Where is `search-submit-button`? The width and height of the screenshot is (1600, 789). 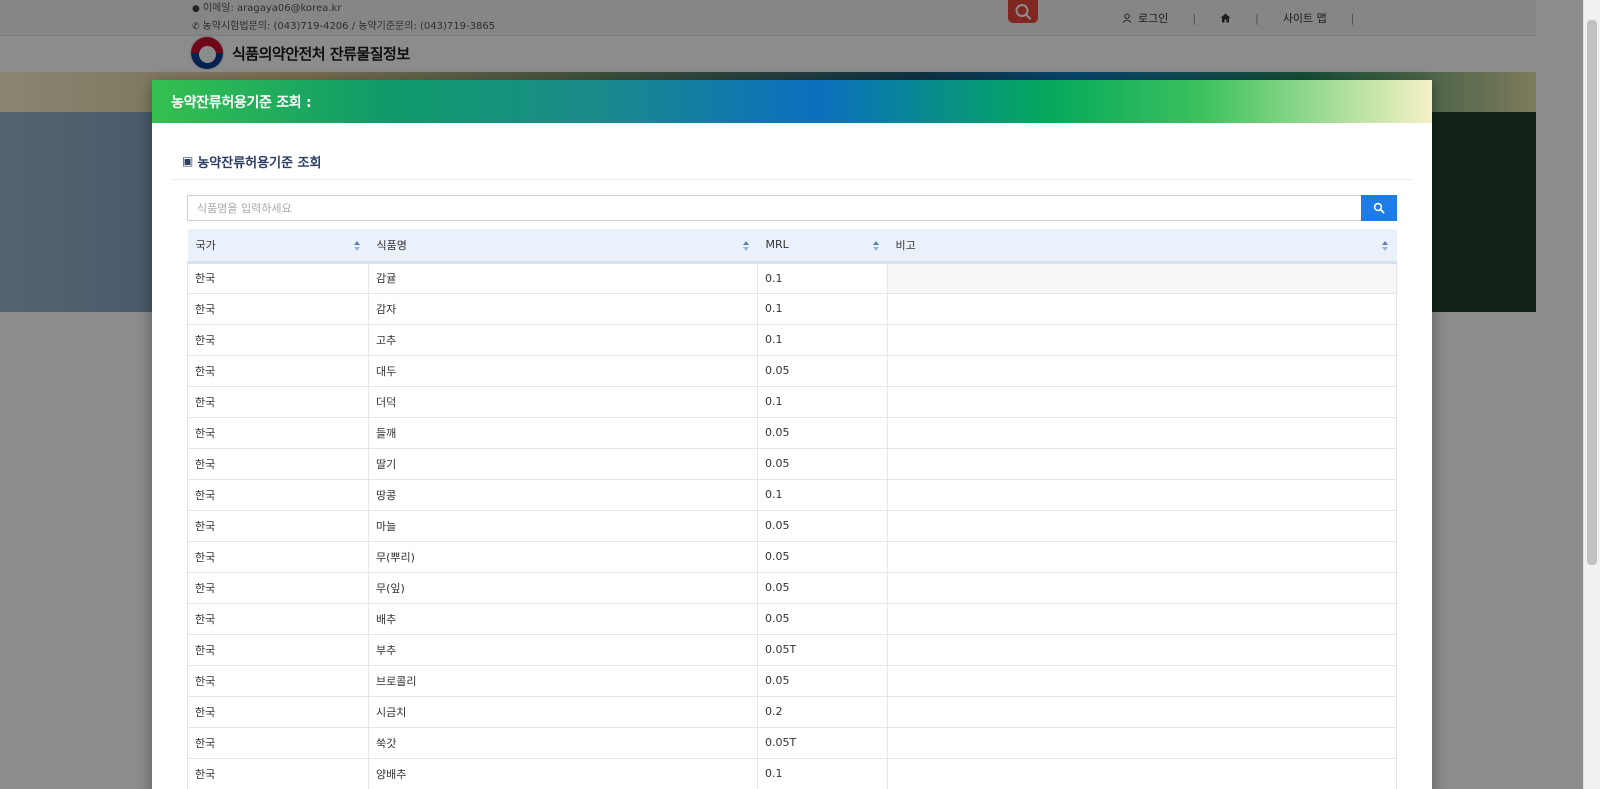
search-submit-button is located at coordinates (1379, 208).